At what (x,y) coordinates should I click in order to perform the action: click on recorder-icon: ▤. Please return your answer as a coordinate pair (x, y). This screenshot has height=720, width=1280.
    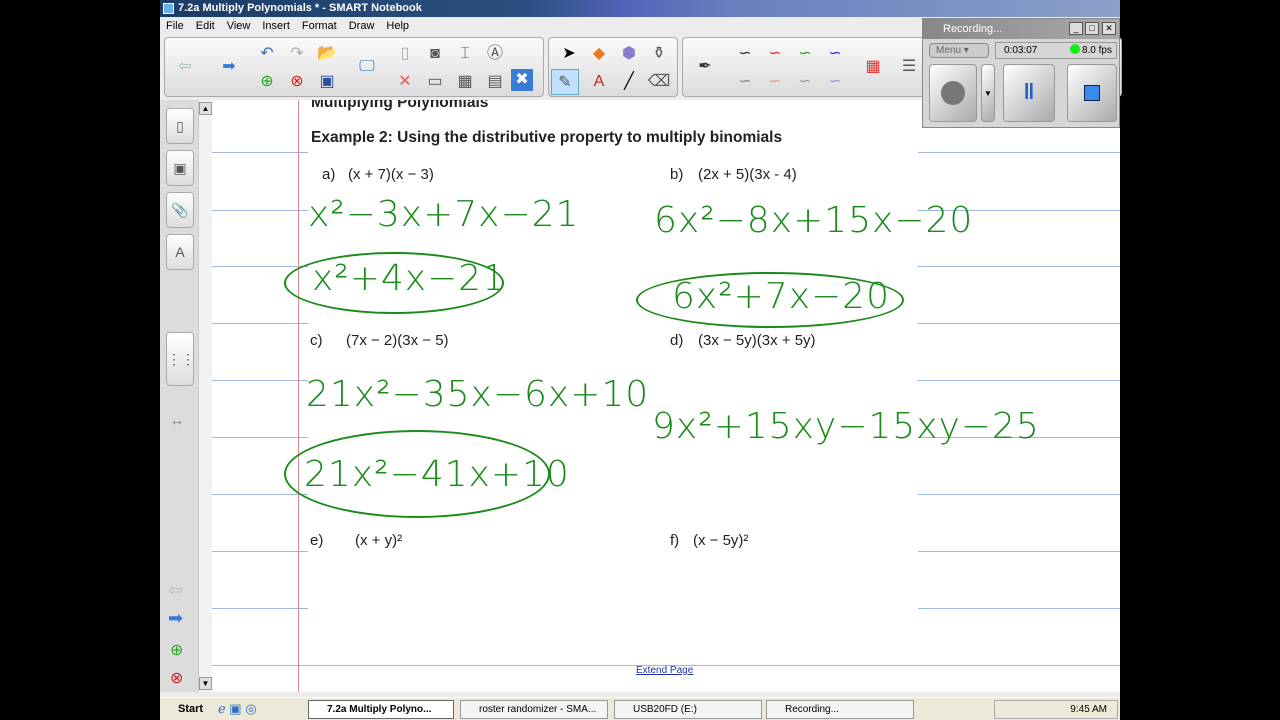
    Looking at the image, I should click on (495, 82).